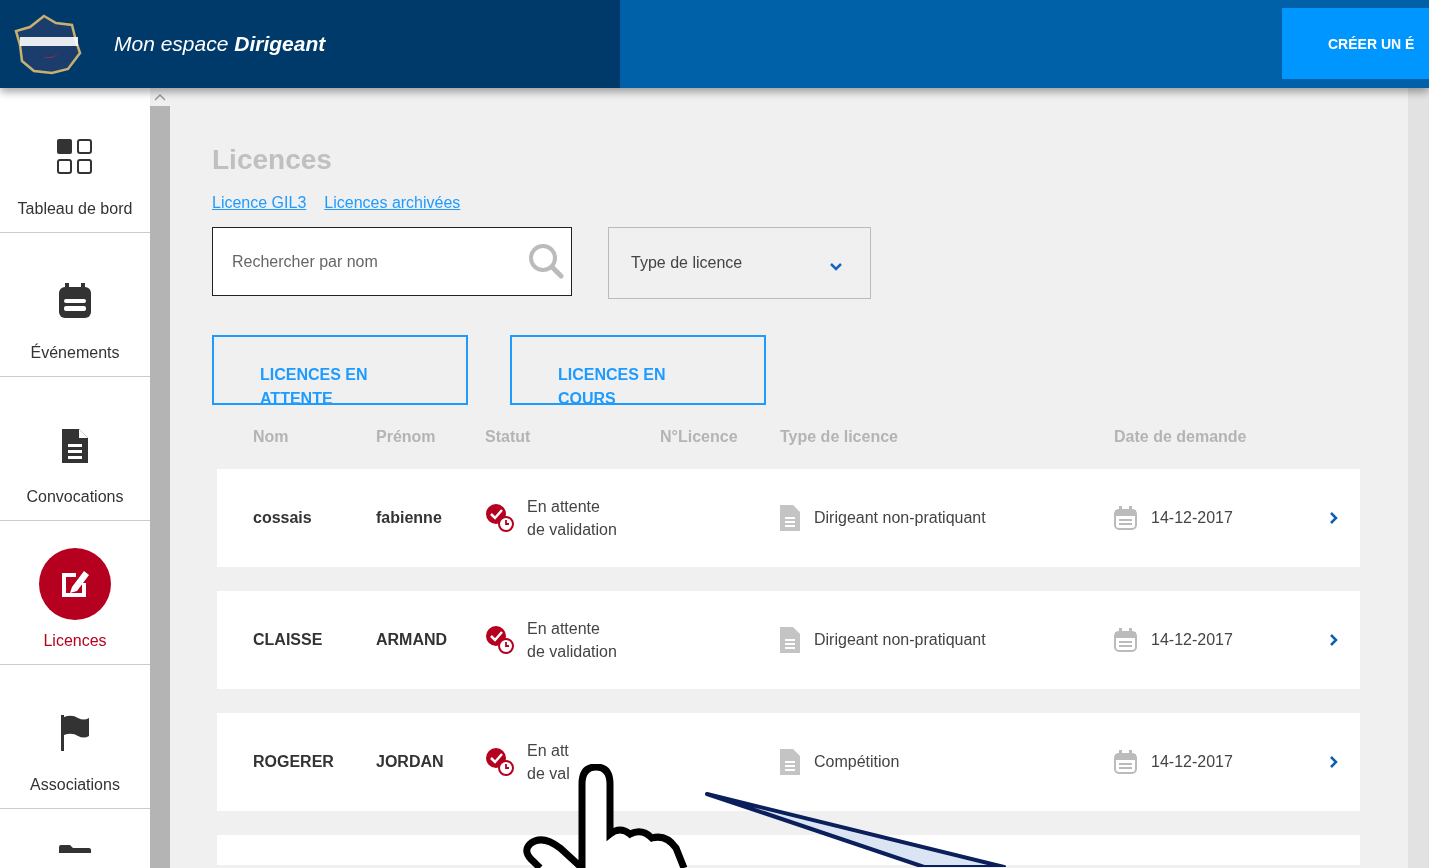 The width and height of the screenshot is (1429, 868). Describe the element at coordinates (839, 437) in the screenshot. I see `column-header: Type de licence` at that location.